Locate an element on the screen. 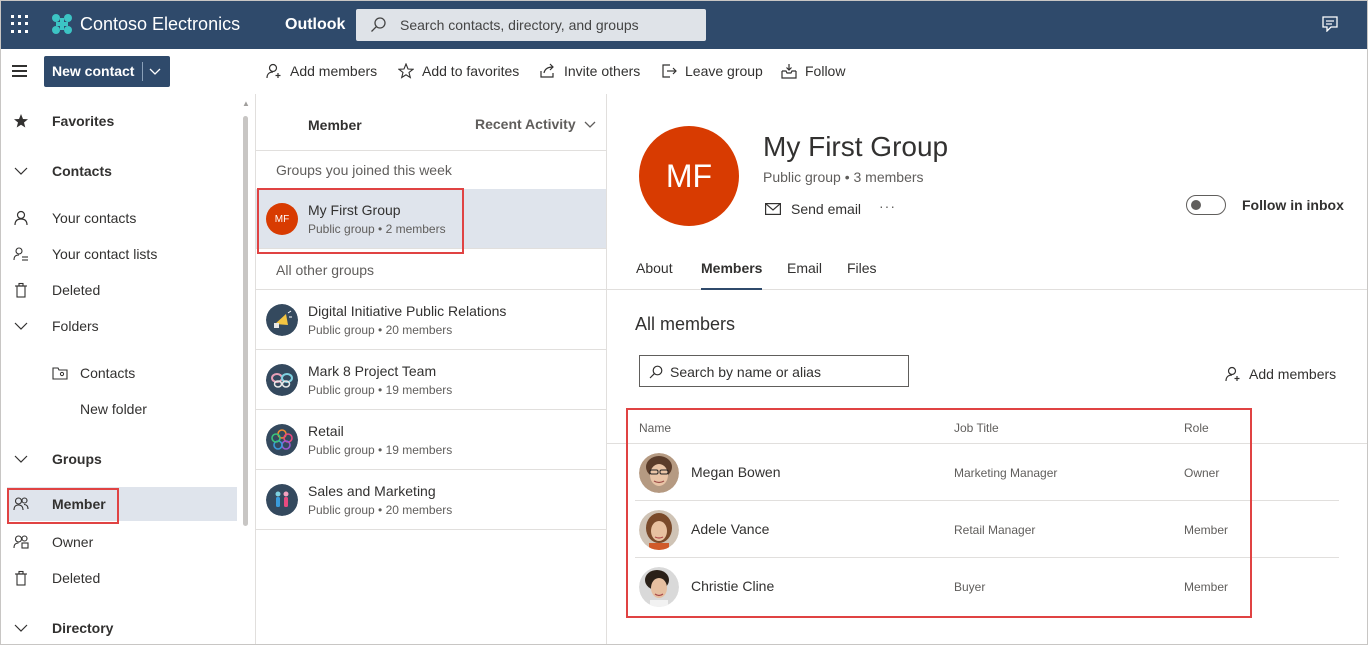  leave-icon is located at coordinates (669, 71).